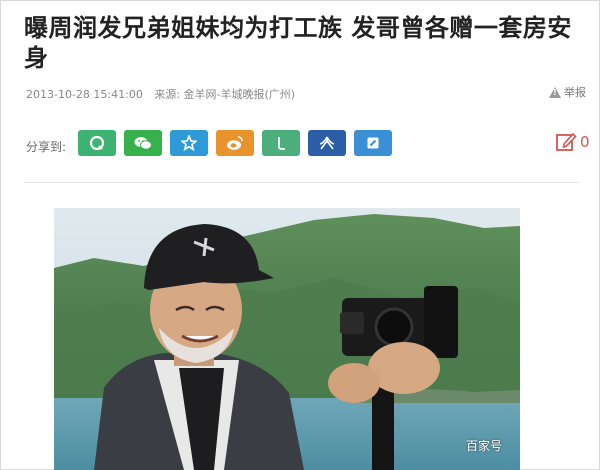  What do you see at coordinates (298, 43) in the screenshot?
I see `article-headline: 曝周润发兄弟姐妹均为打工族 发哥曾各赠一套房安身` at bounding box center [298, 43].